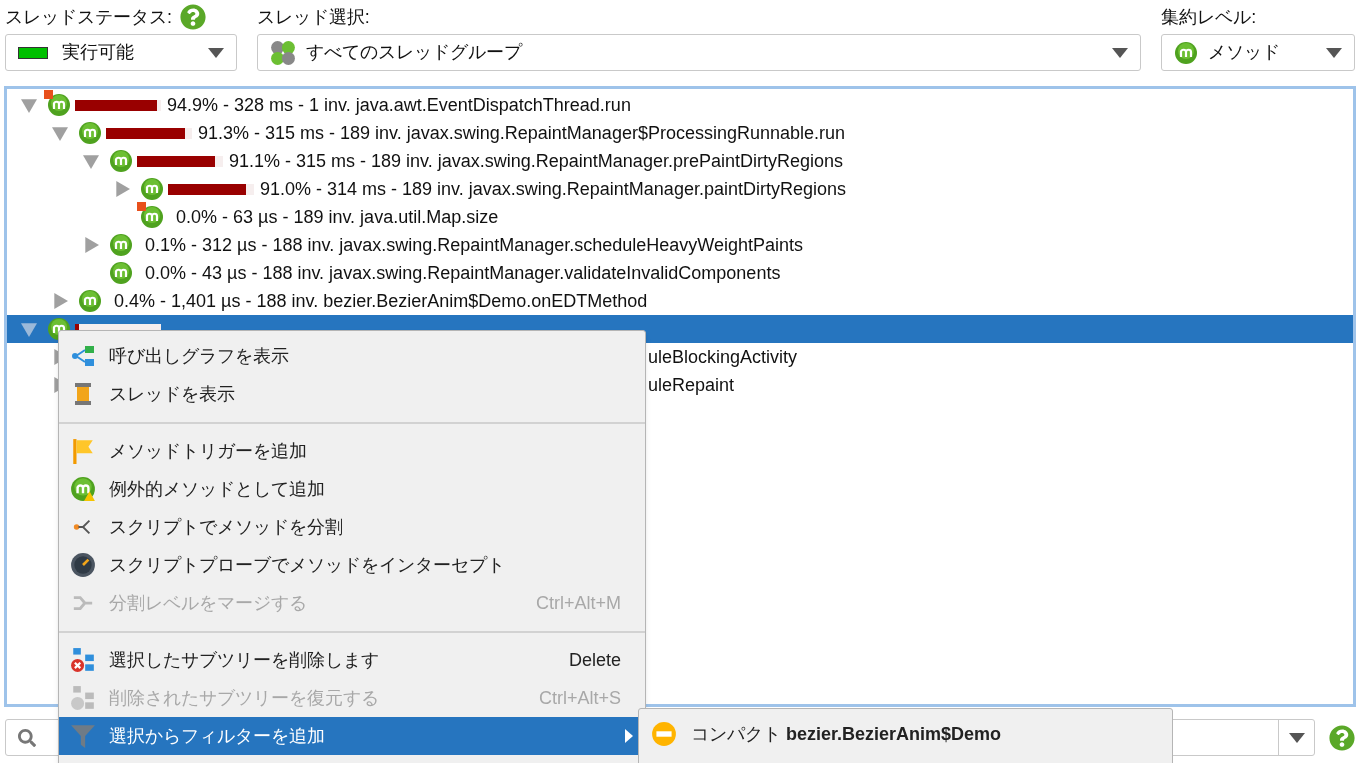 The width and height of the screenshot is (1360, 763). I want to click on tree-row-text: 0.0% - 43 µs - 188 inv. javax.swing.RepaintManager.validateInvalidComponents, so click(463, 273).